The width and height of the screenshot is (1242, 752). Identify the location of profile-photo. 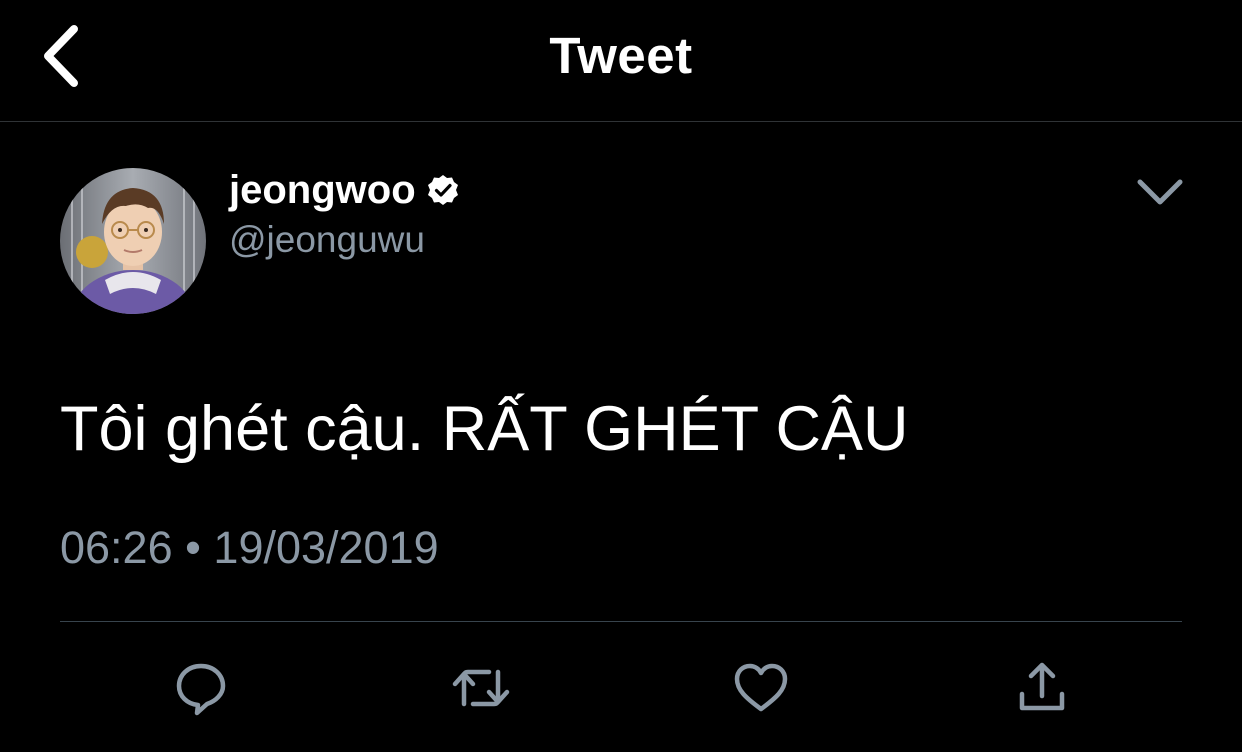
(133, 241).